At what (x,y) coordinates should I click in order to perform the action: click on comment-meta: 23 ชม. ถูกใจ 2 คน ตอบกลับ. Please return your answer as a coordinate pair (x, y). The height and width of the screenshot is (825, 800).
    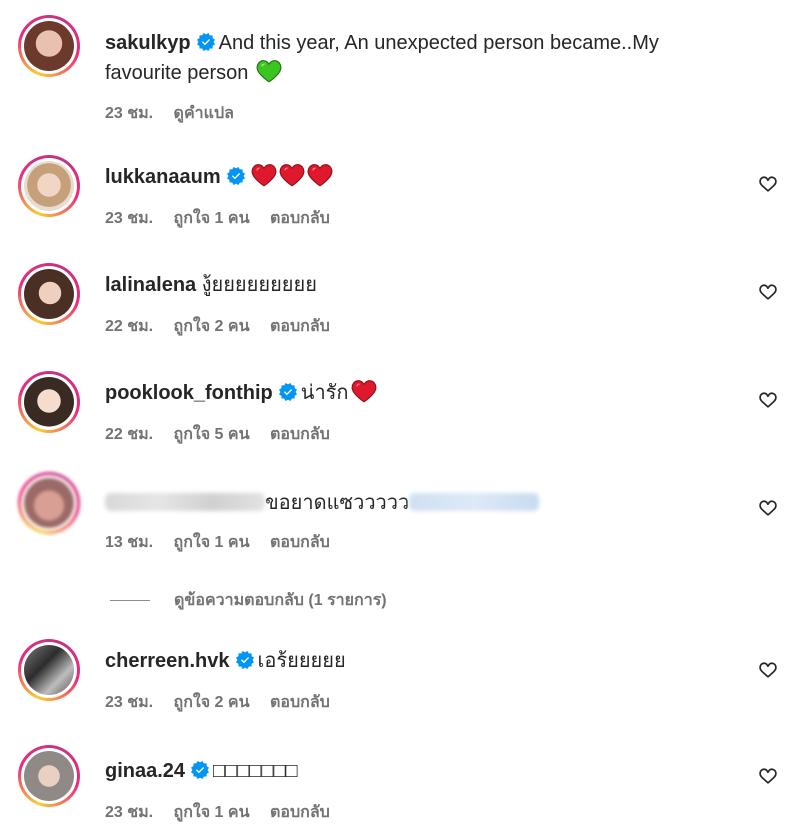
    Looking at the image, I should click on (225, 702).